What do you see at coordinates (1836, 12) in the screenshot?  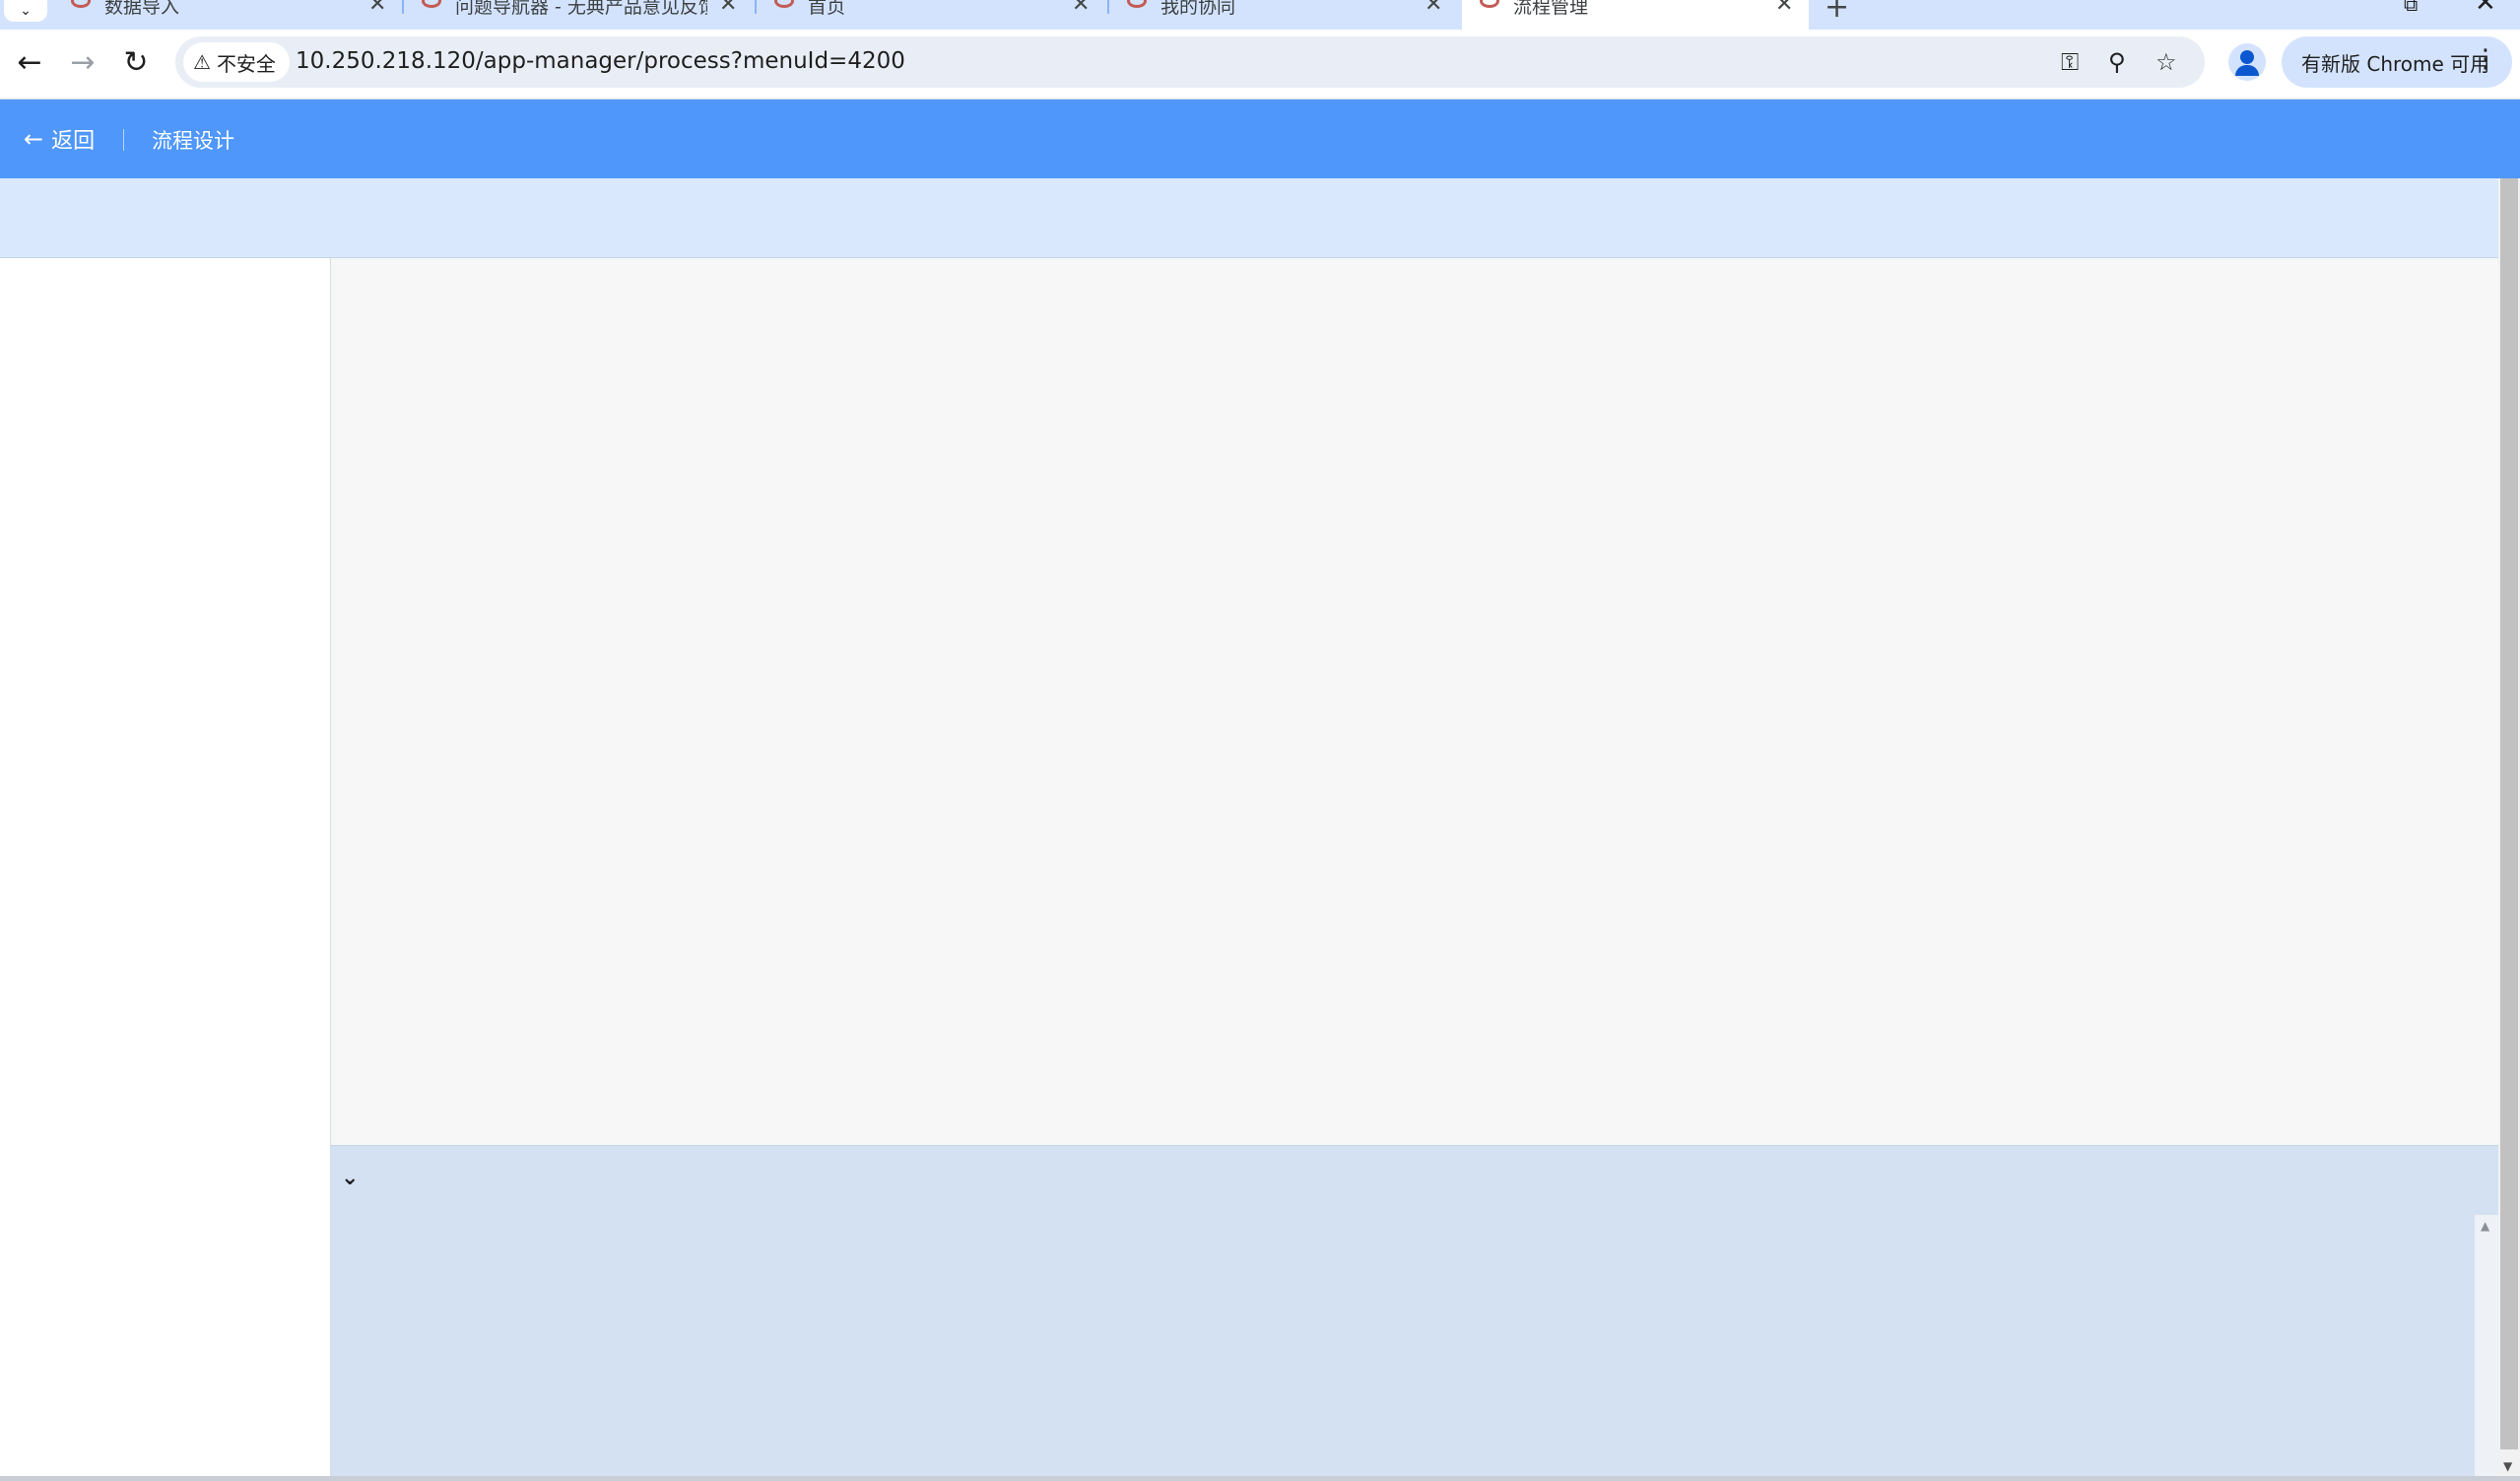 I see `new-tab-button: +` at bounding box center [1836, 12].